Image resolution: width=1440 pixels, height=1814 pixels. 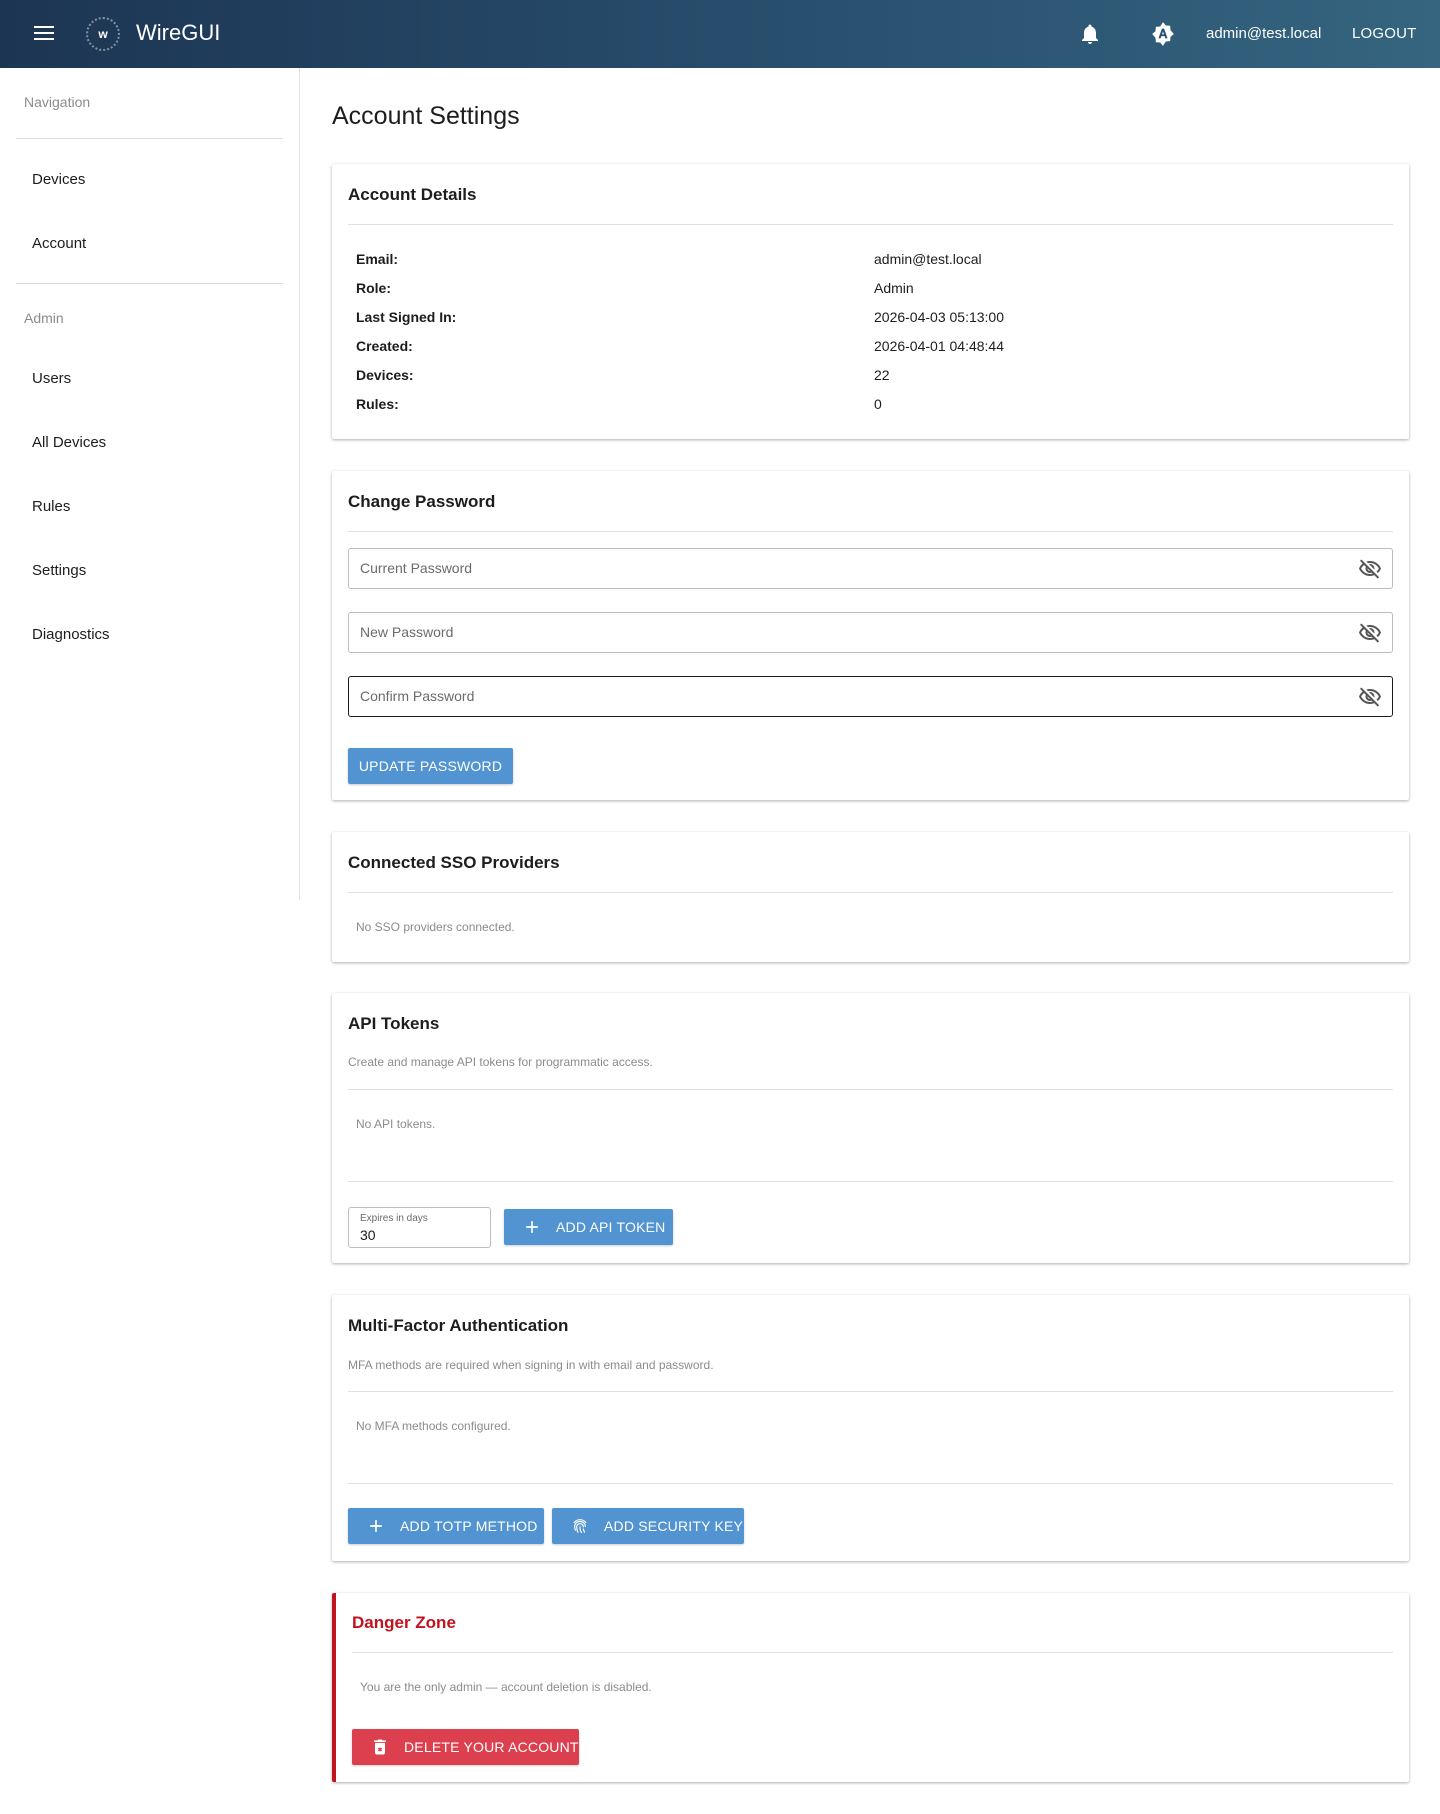 I want to click on mfa-empty-text: No MFA methods configured., so click(x=433, y=1426).